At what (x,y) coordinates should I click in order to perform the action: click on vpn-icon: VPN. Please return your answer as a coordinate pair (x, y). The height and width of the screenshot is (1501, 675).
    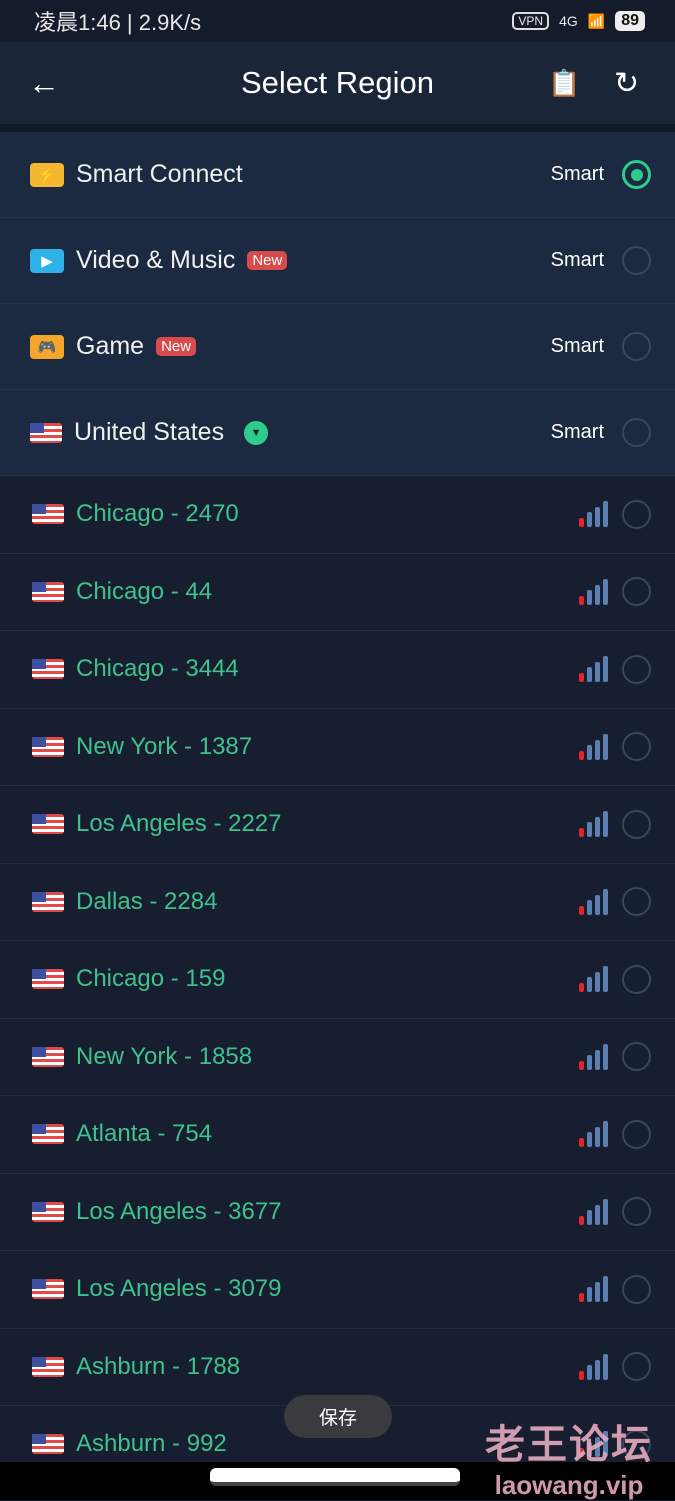
    Looking at the image, I should click on (531, 21).